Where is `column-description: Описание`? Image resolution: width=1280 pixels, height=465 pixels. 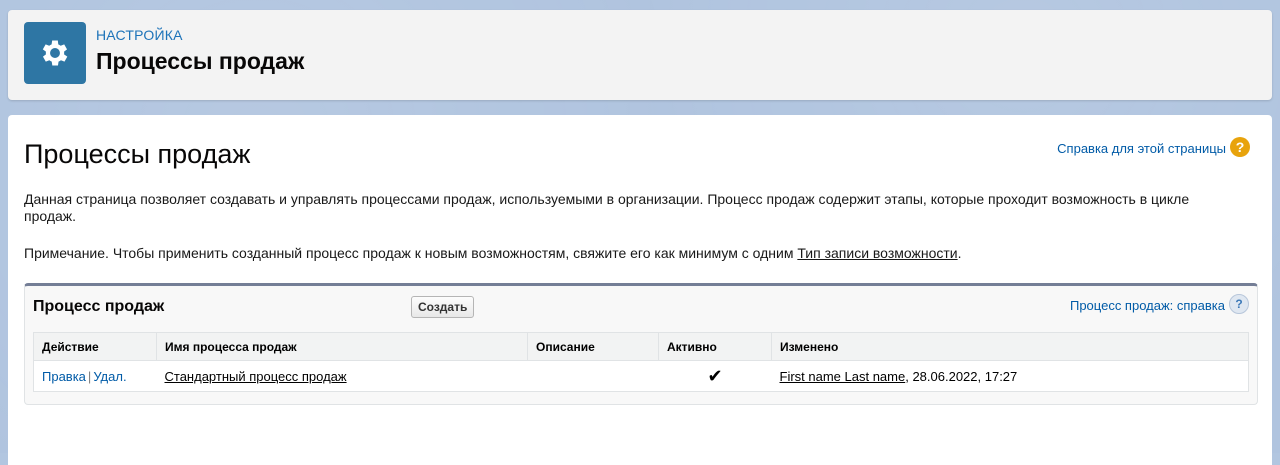 column-description: Описание is located at coordinates (593, 346).